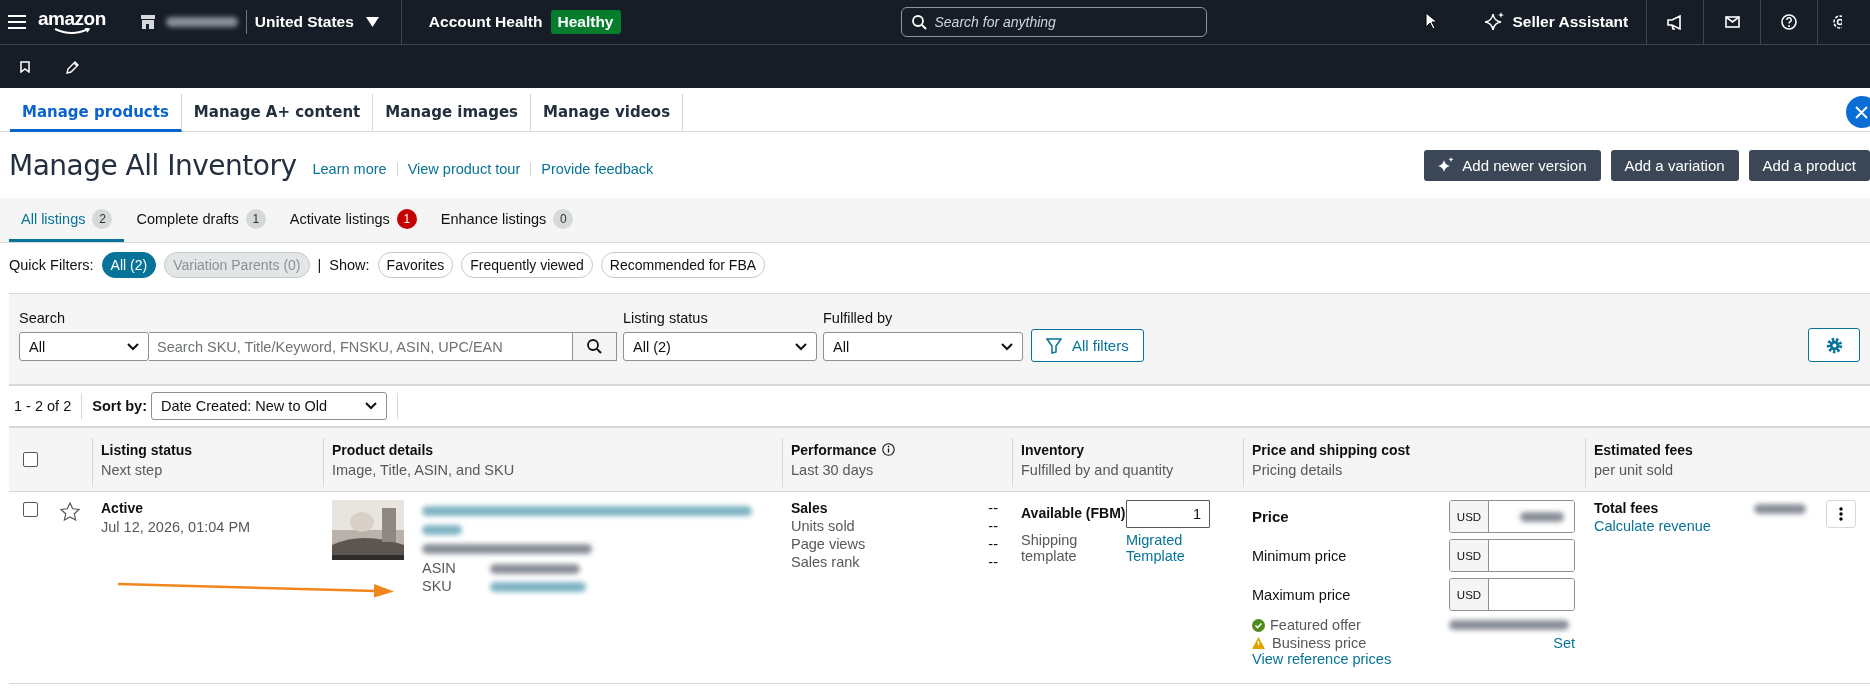 This screenshot has width=1870, height=689. Describe the element at coordinates (406, 218) in the screenshot. I see `count-badge: 1` at that location.